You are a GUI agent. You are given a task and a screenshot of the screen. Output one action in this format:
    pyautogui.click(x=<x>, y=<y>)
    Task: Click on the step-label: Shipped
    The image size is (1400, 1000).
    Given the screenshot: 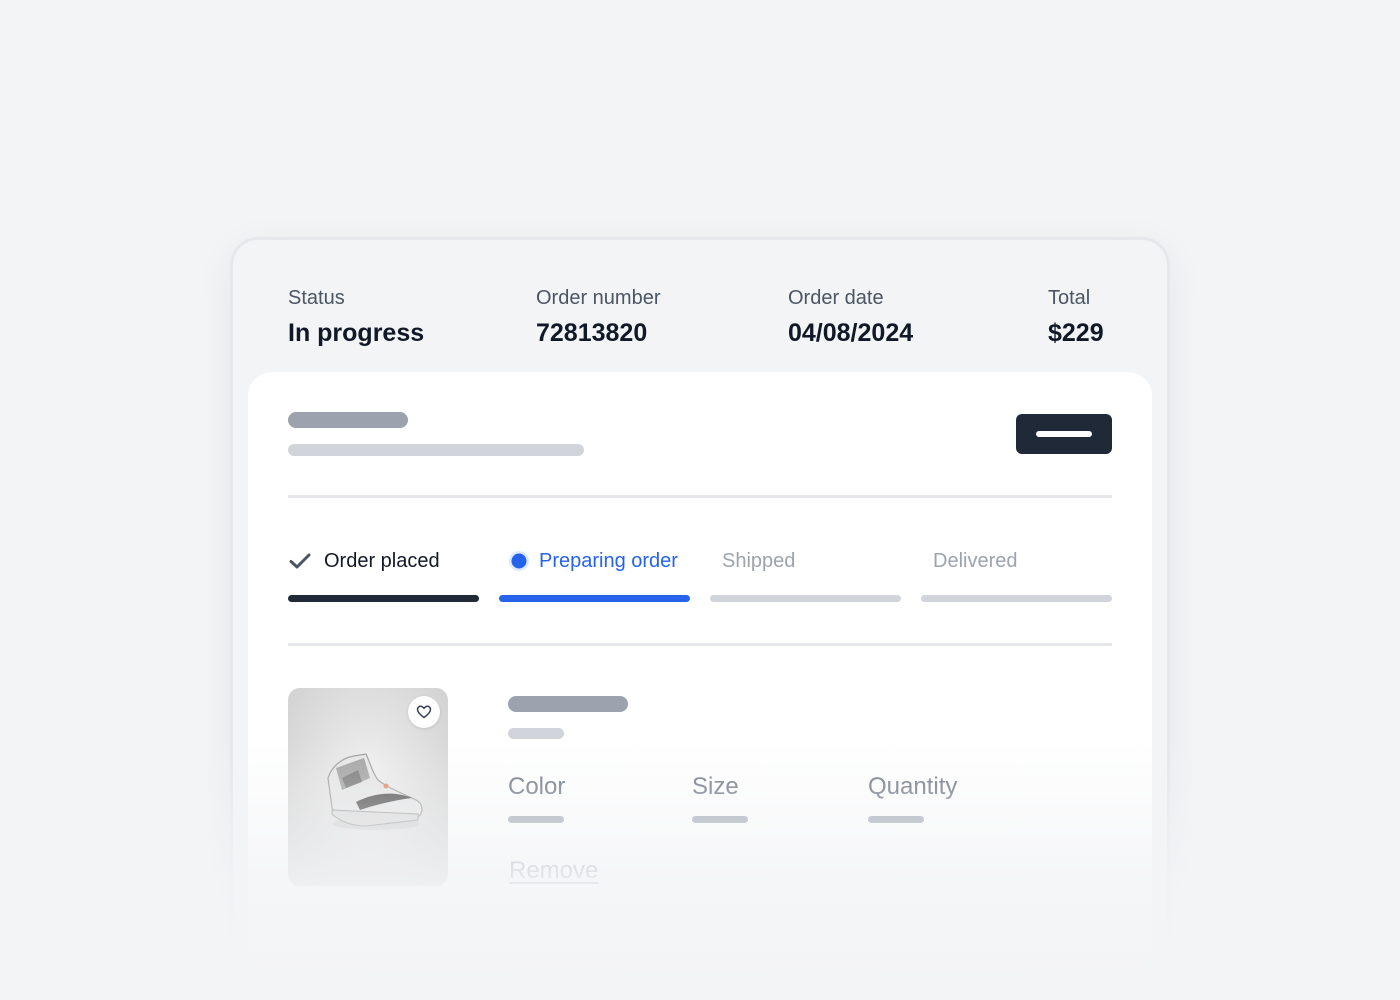 What is the action you would take?
    pyautogui.click(x=759, y=561)
    